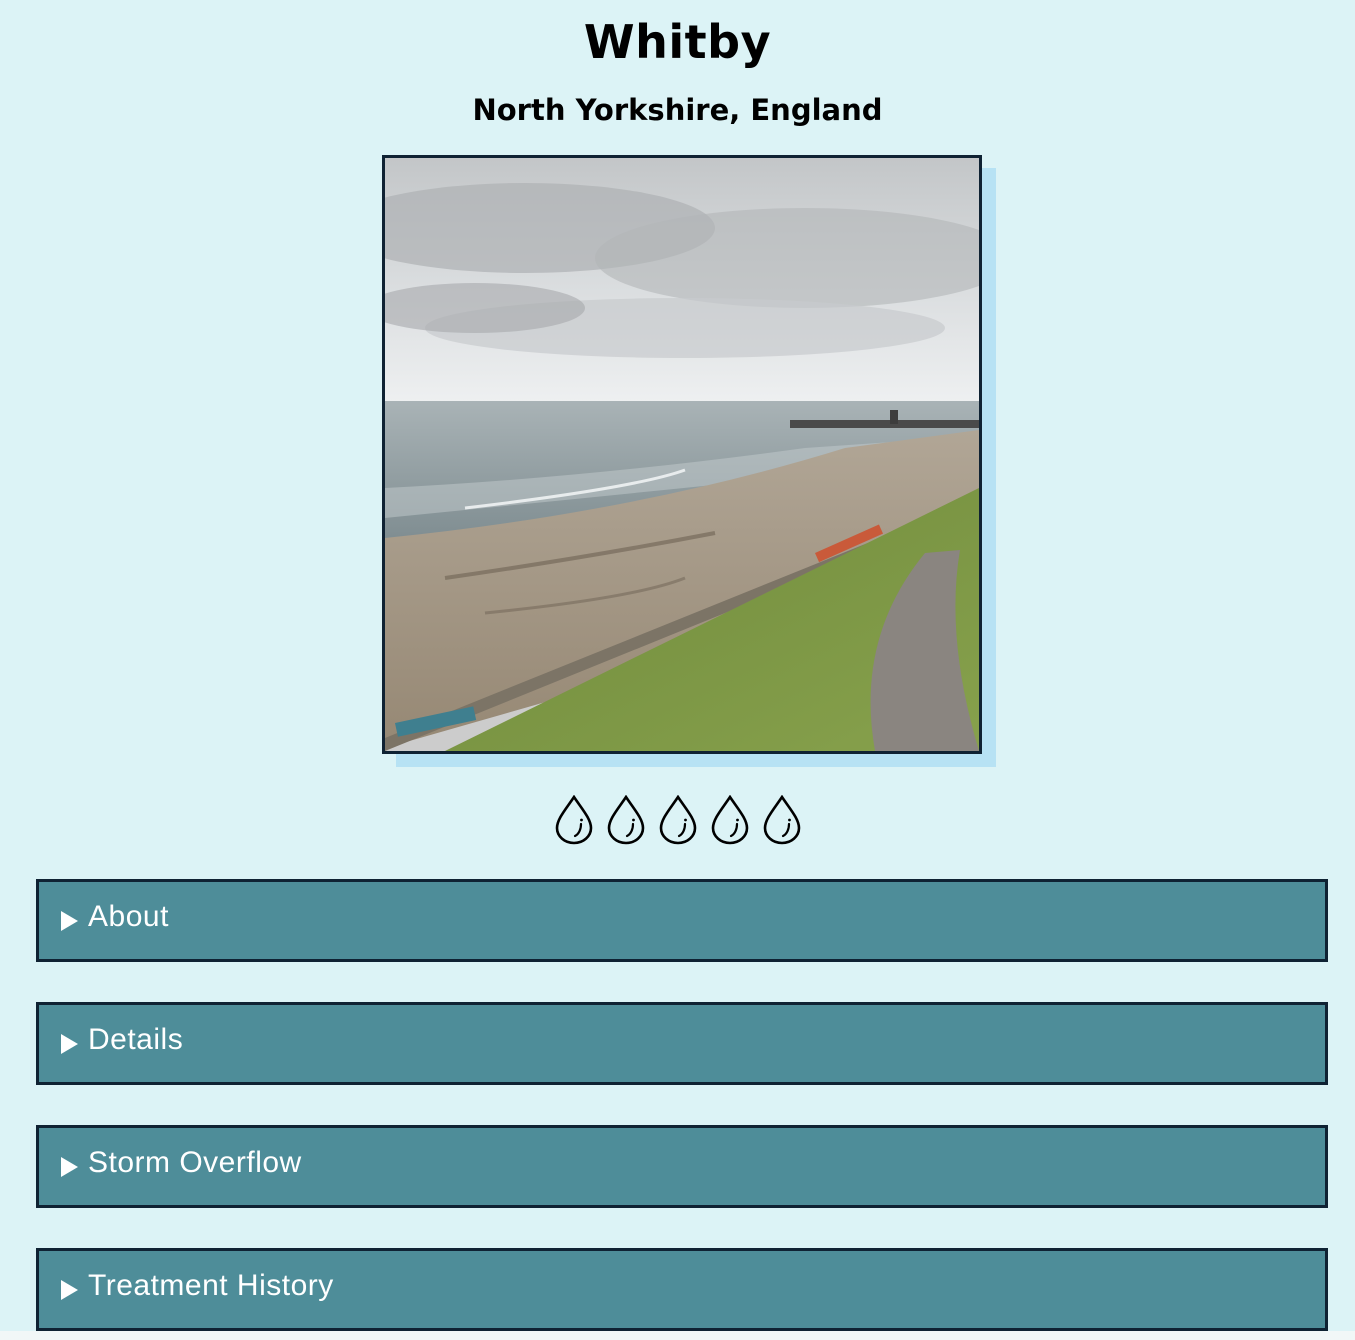 This screenshot has width=1355, height=1340. I want to click on about-section-label: About, so click(128, 916).